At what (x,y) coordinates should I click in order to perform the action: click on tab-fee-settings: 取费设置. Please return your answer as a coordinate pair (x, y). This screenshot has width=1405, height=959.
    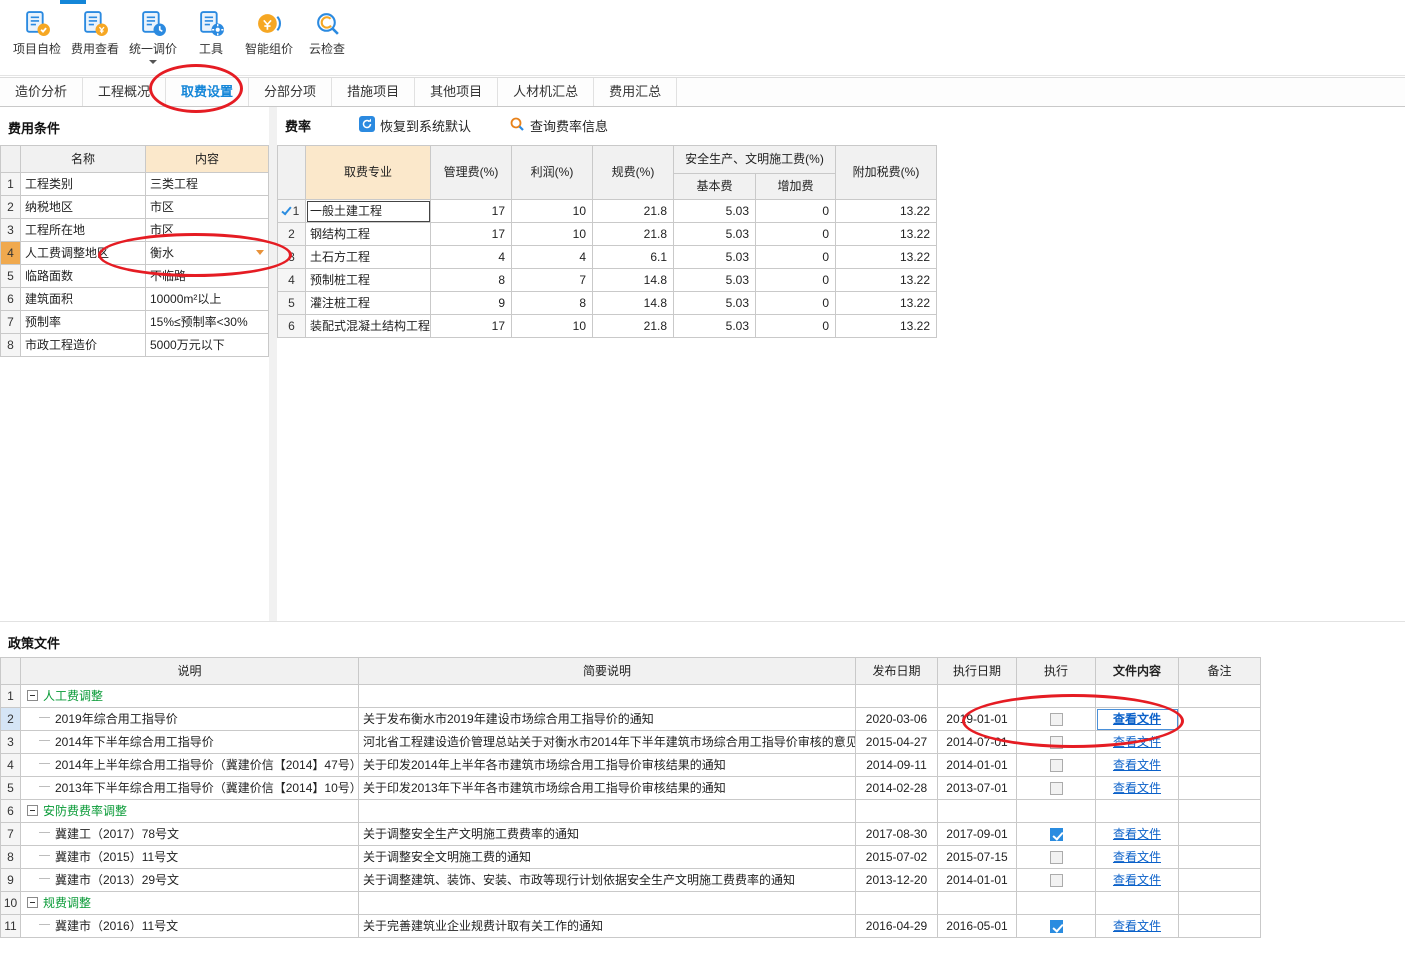
    Looking at the image, I should click on (208, 92).